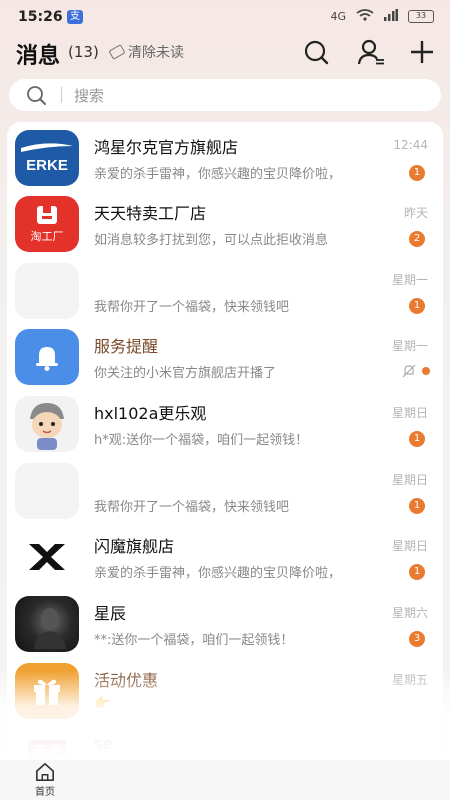  Describe the element at coordinates (166, 147) in the screenshot. I see `conversation-name: 鸿星尔克官方旗舰店` at that location.